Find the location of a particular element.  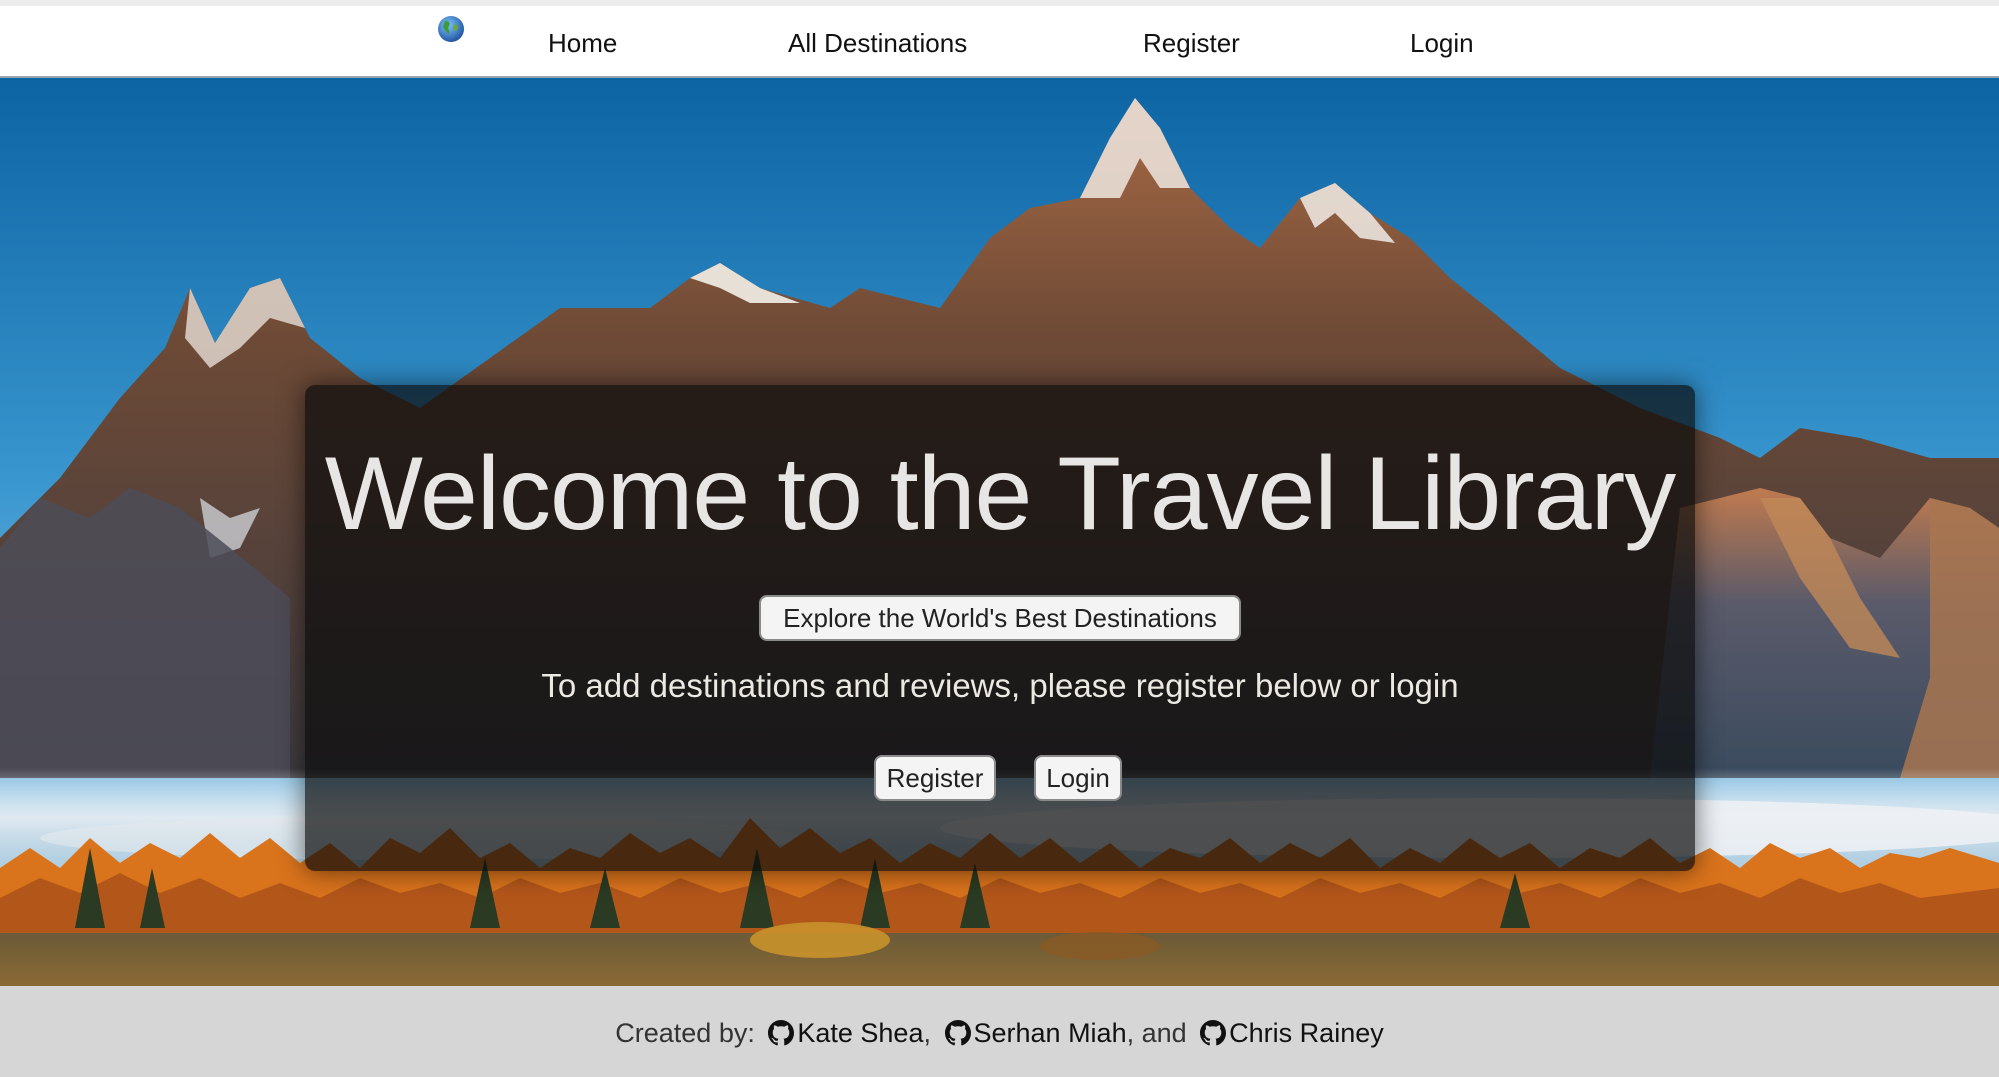

author-link-serhan-miah: Serhan Miah is located at coordinates (1050, 1033).